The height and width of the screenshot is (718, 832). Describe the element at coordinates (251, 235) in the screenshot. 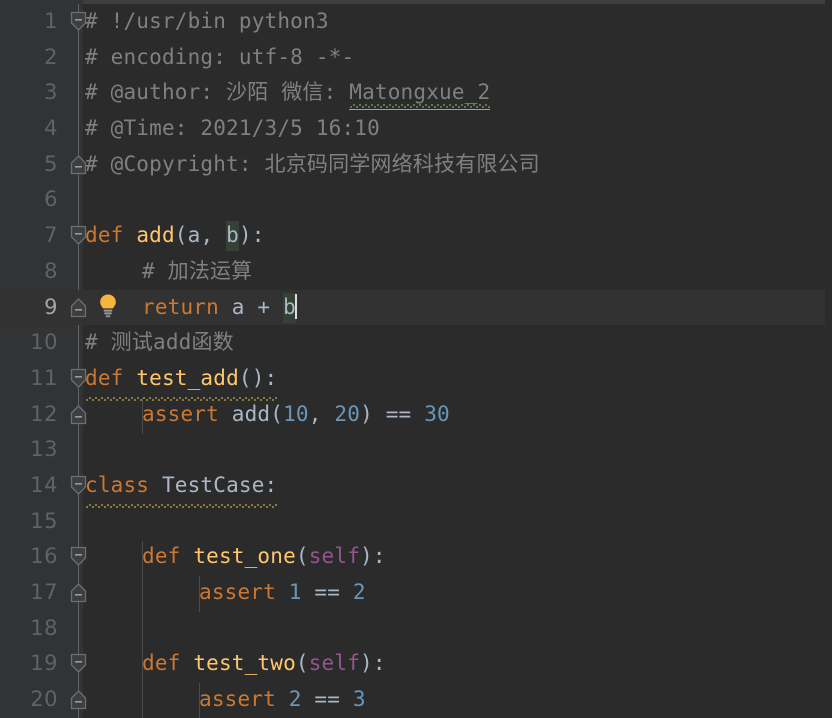

I see `params-close: ):` at that location.